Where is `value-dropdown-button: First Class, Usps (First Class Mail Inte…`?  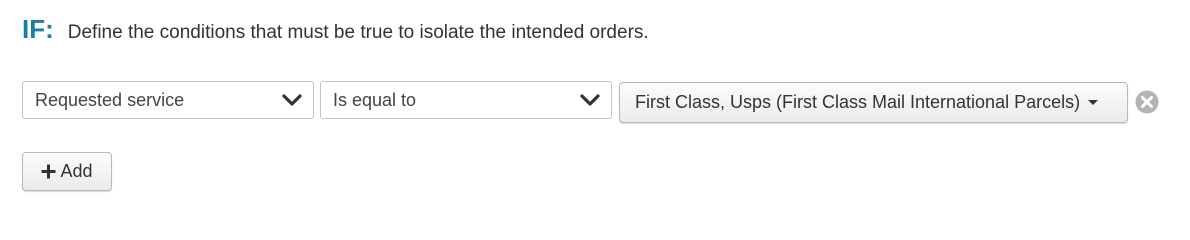 value-dropdown-button: First Class, Usps (First Class Mail Inte… is located at coordinates (873, 102).